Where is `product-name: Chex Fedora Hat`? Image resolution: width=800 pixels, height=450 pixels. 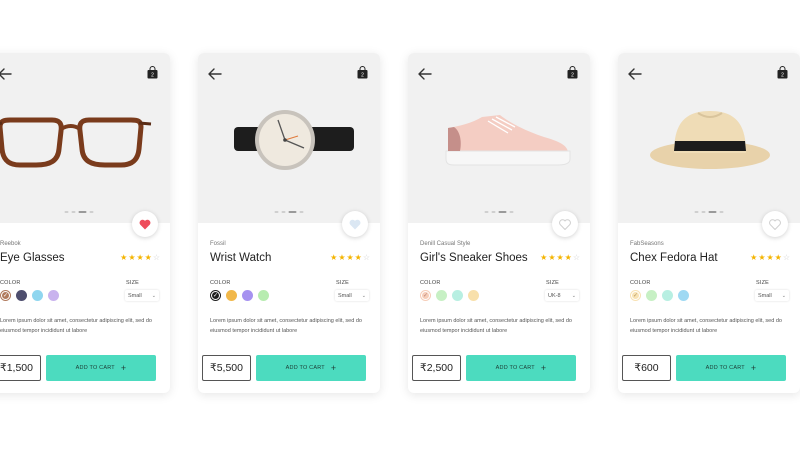 product-name: Chex Fedora Hat is located at coordinates (674, 258).